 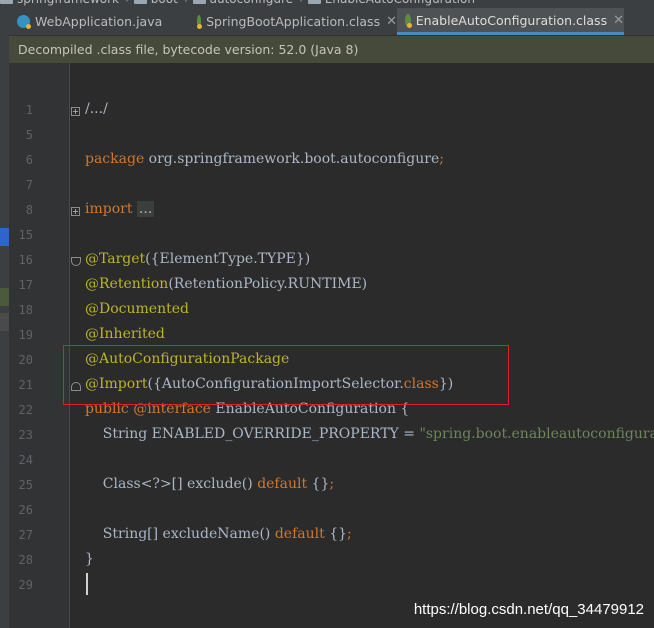 What do you see at coordinates (25, 510) in the screenshot?
I see `line-number: 26` at bounding box center [25, 510].